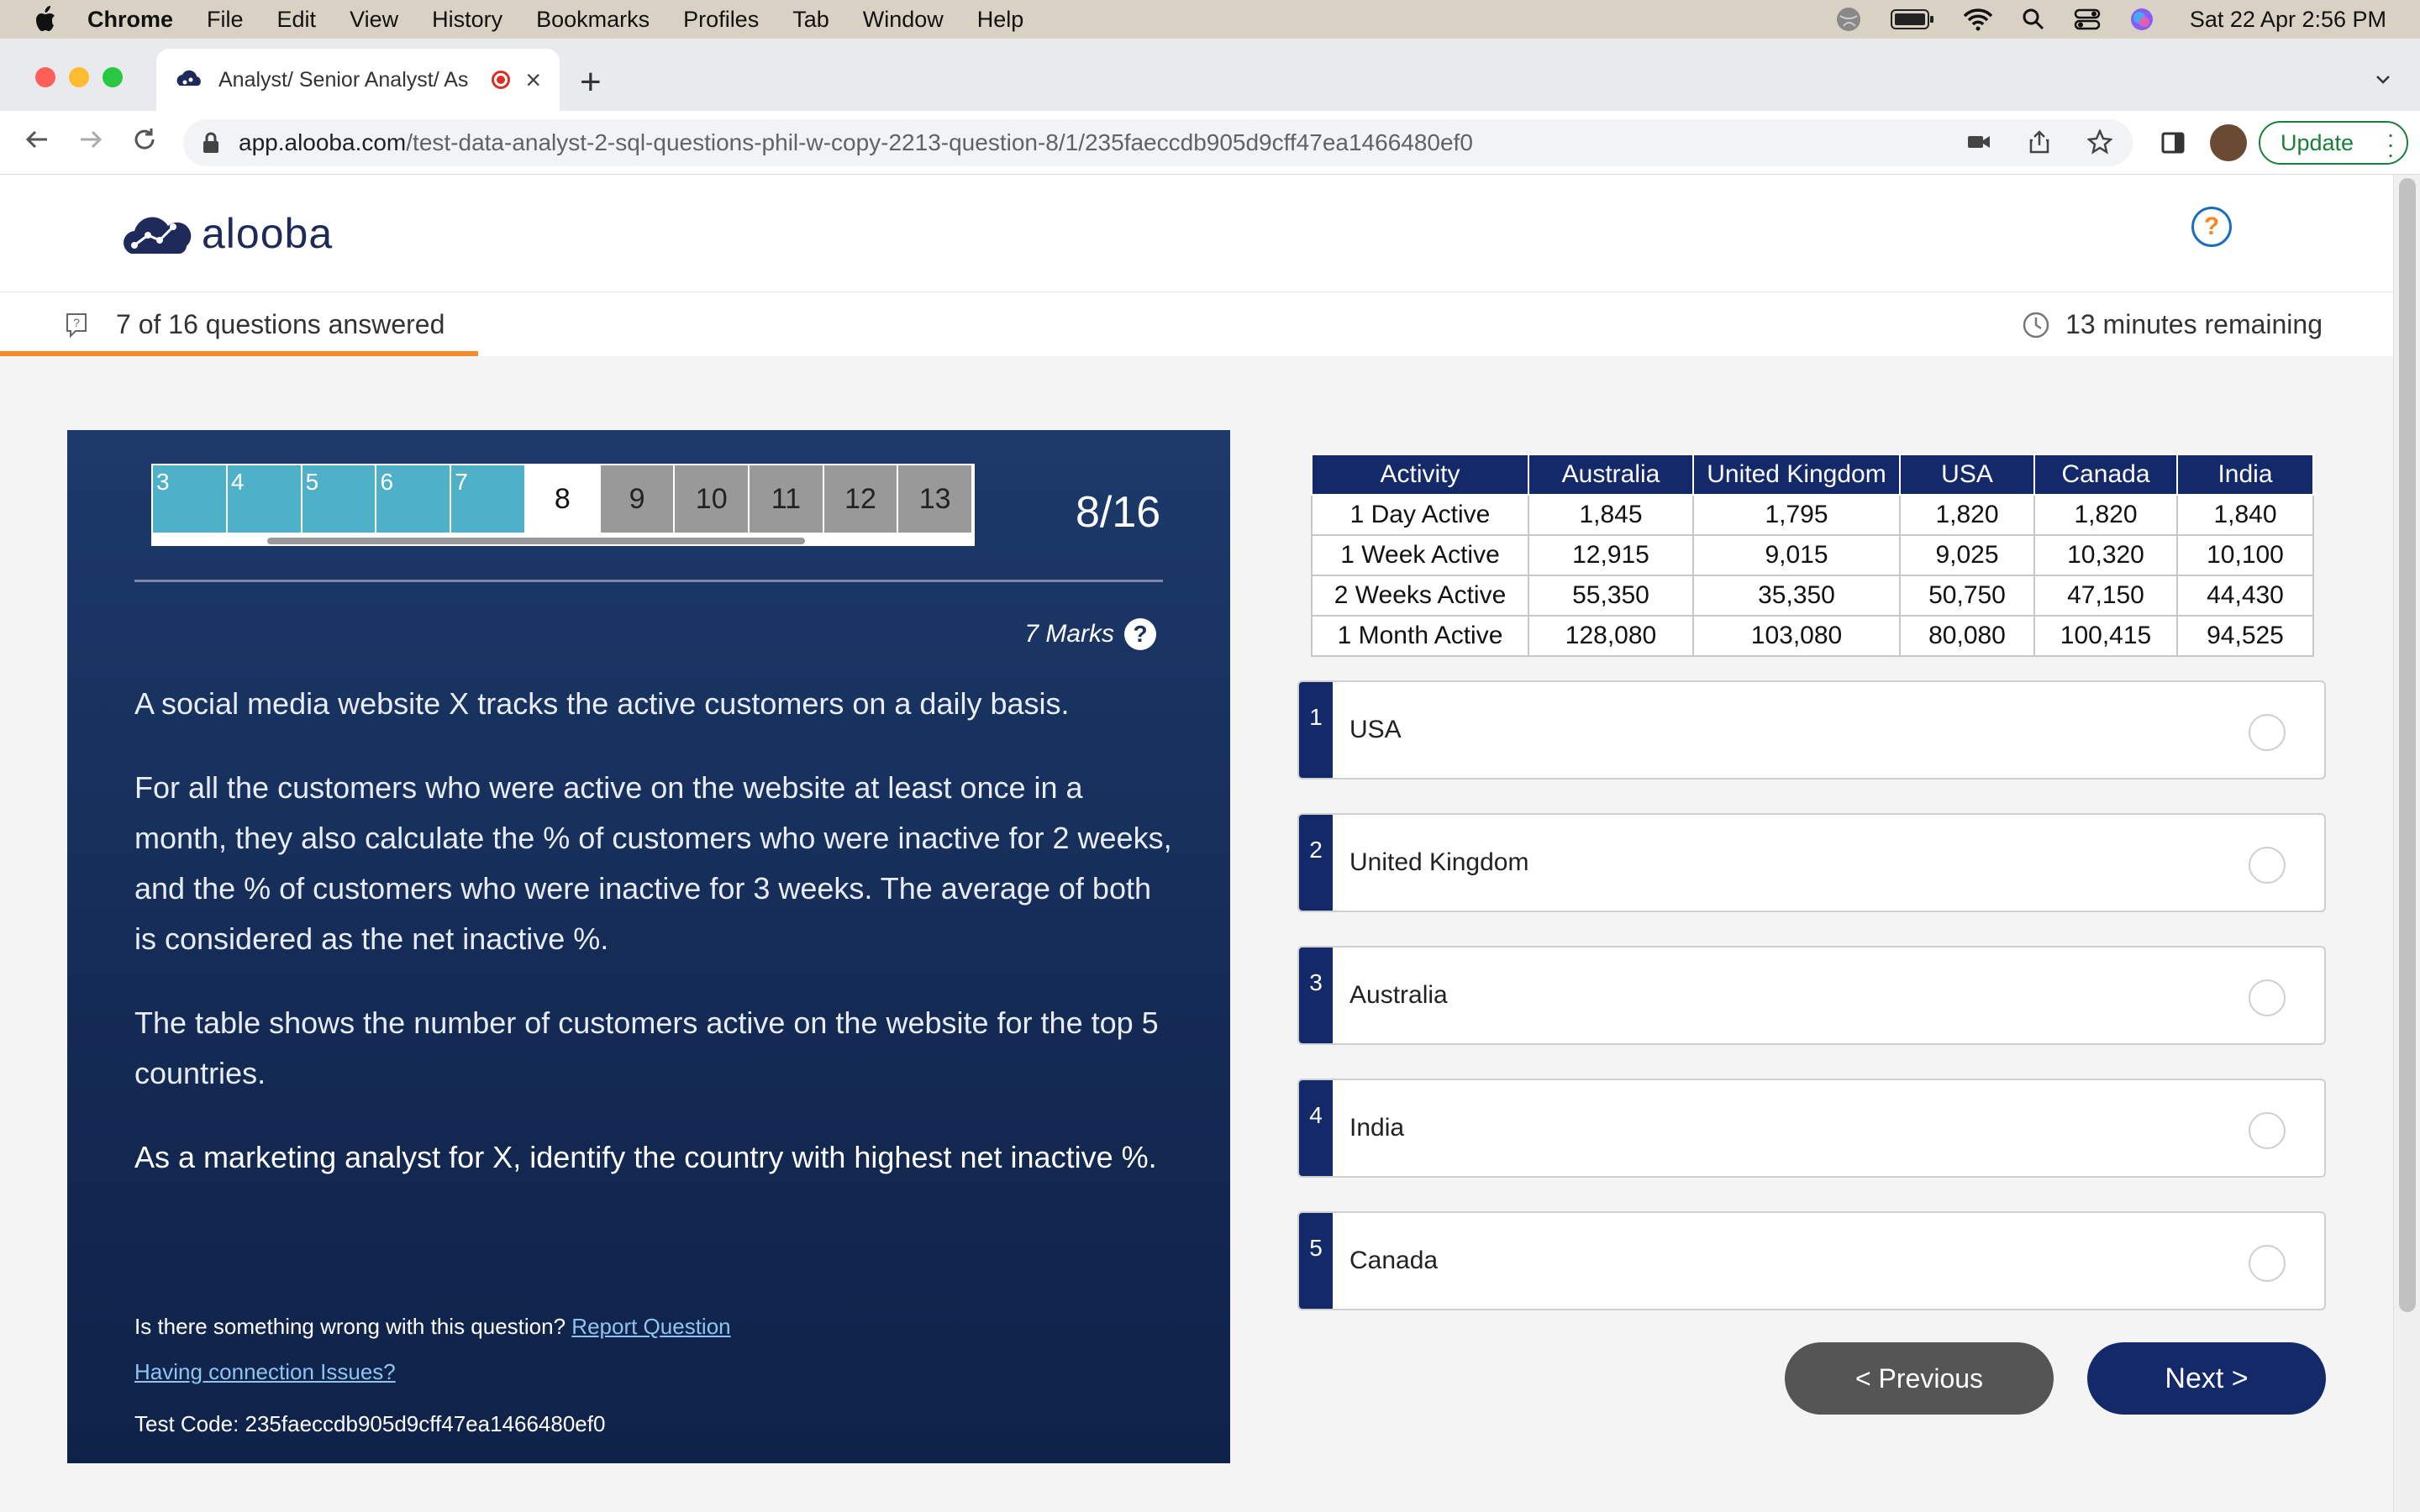 This screenshot has height=1512, width=2420. Describe the element at coordinates (1967, 636) in the screenshot. I see `table-cell: 80,080` at that location.